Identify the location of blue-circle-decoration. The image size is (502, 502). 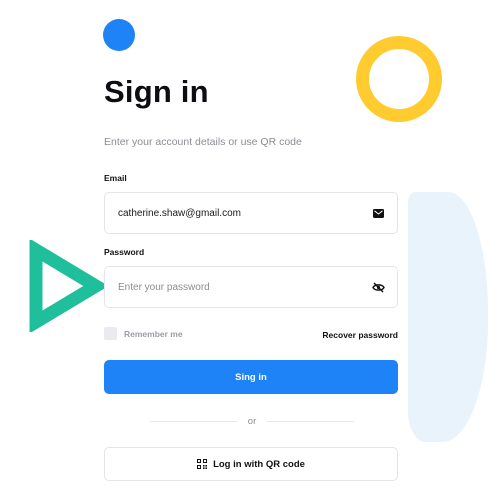
(119, 35).